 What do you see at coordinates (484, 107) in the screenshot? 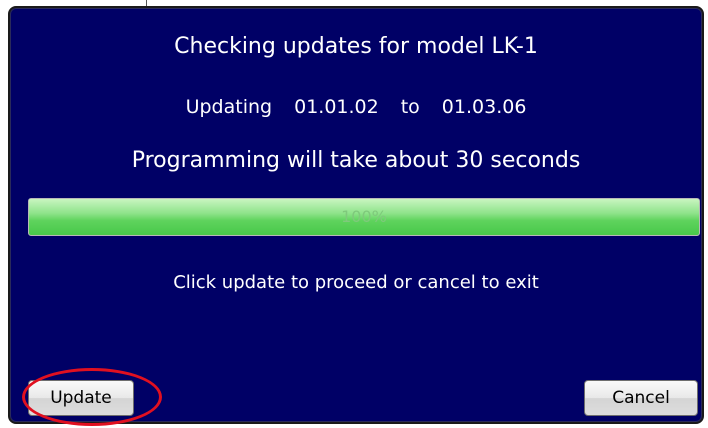
I see `version-to: 01.03.06` at bounding box center [484, 107].